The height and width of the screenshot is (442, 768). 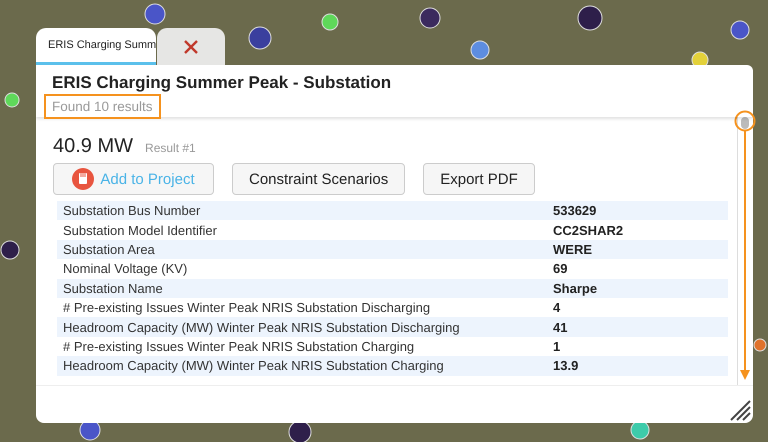 I want to click on row-value: 41, so click(x=560, y=327).